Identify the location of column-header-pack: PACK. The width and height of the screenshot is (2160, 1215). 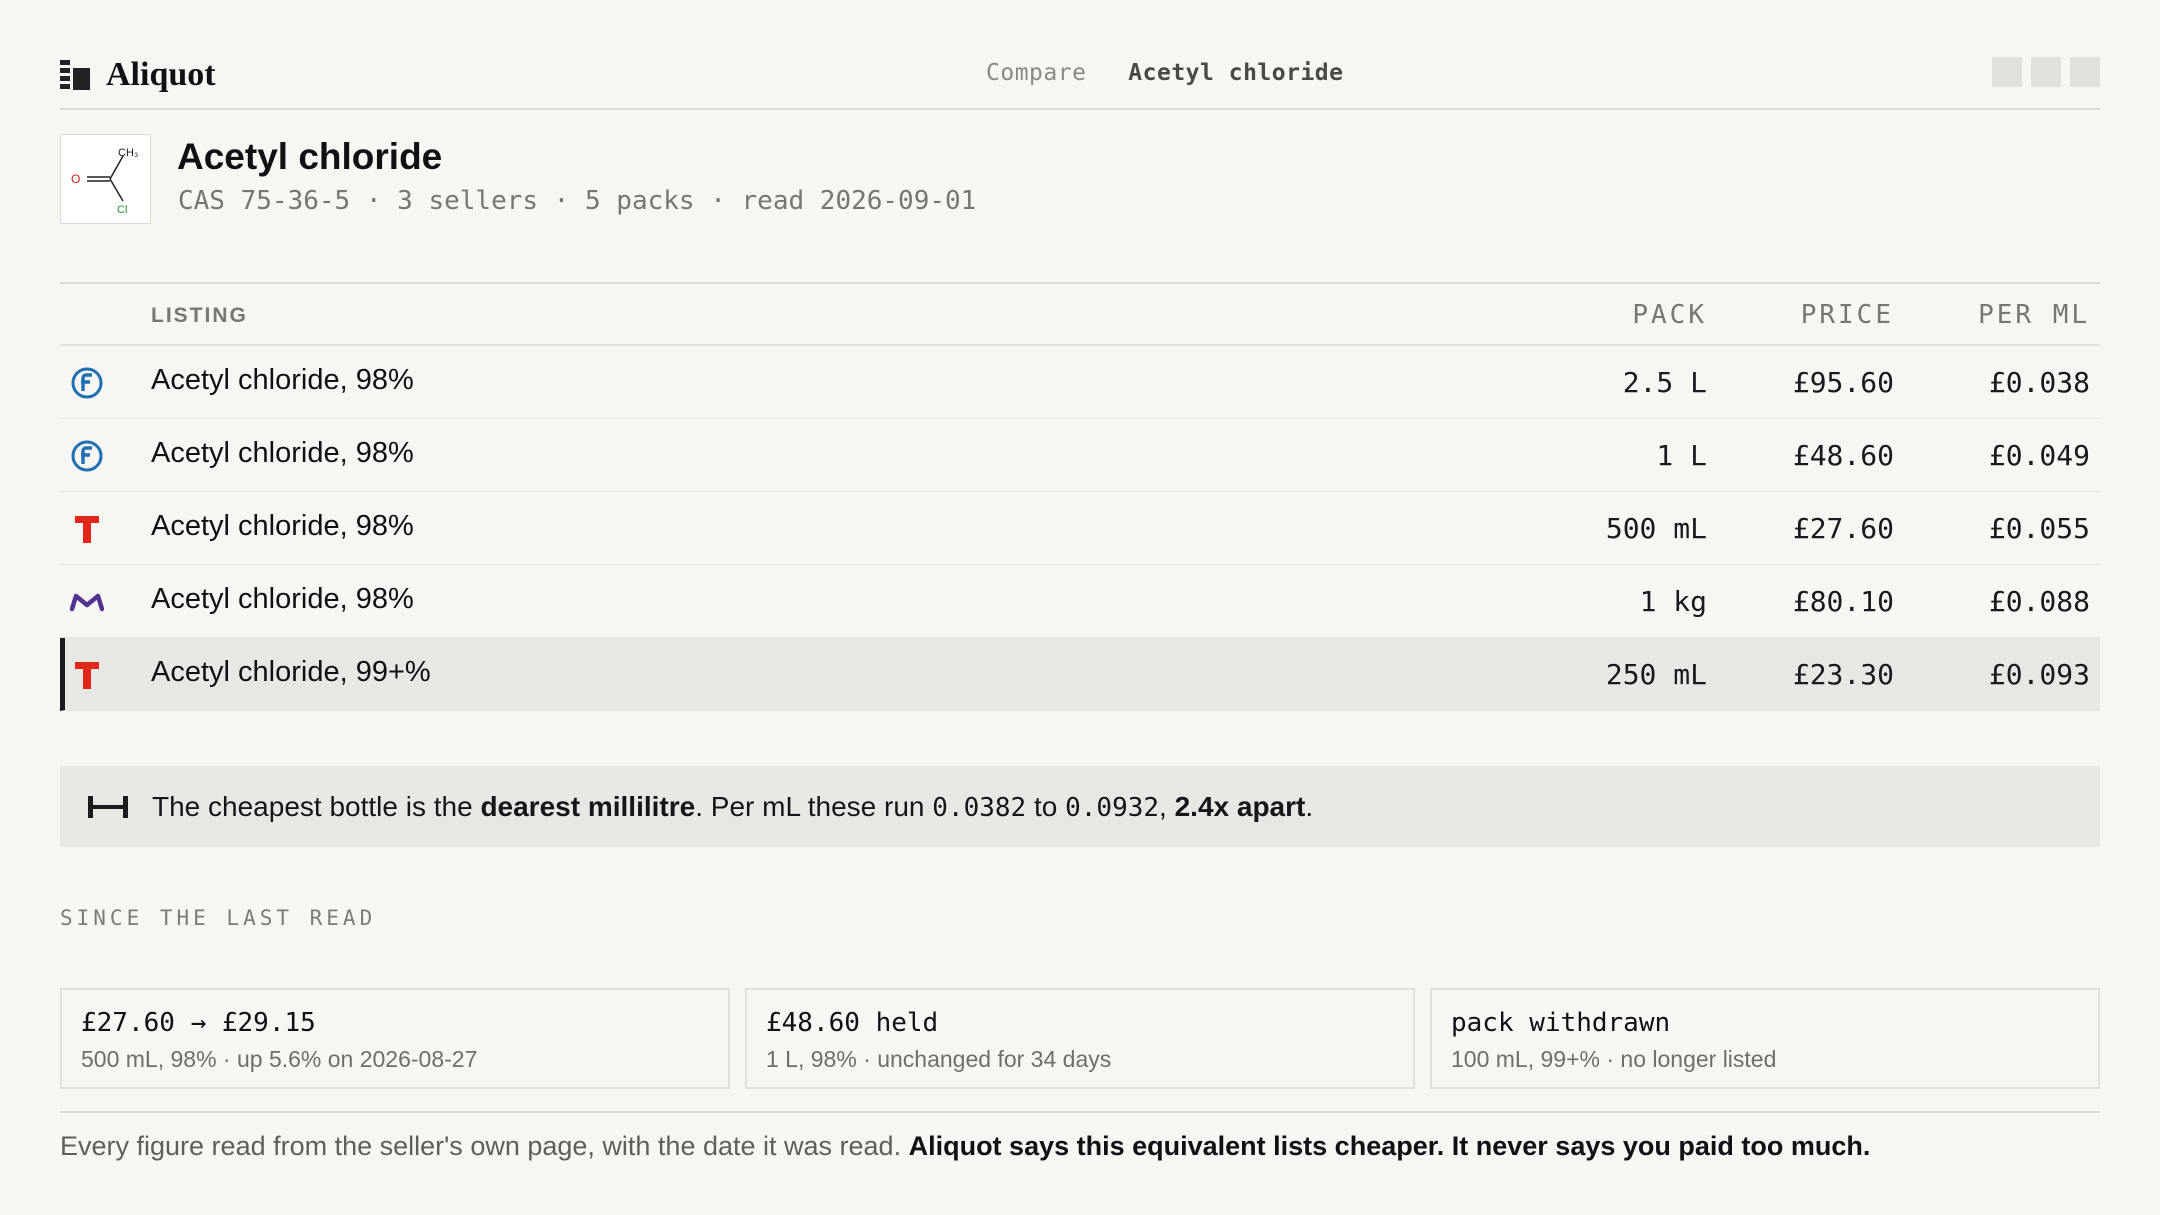
(1669, 315).